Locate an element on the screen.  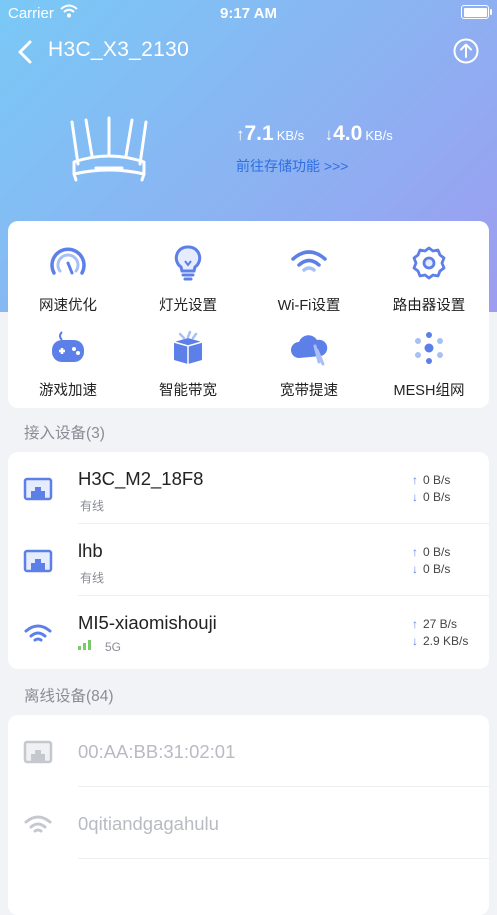
cloud-rocket-icon is located at coordinates (309, 350).